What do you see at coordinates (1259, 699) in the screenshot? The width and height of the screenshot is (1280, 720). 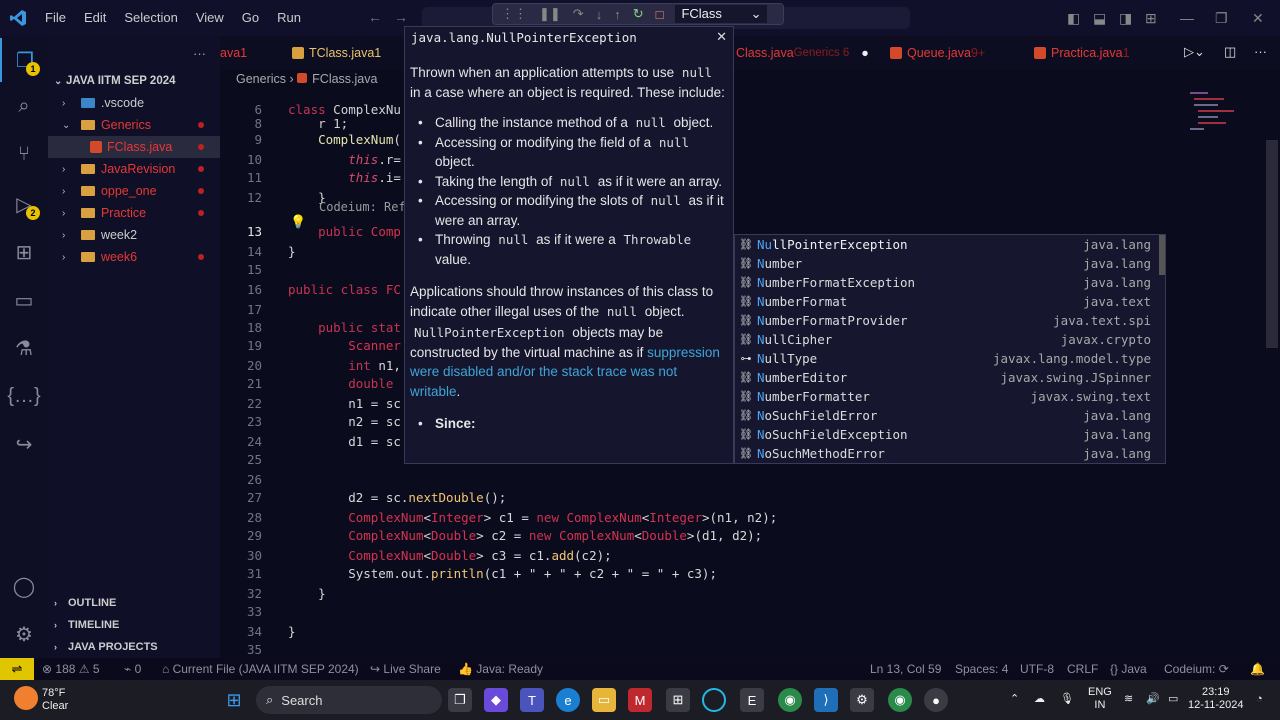 I see `notification-center-icon: ◔` at bounding box center [1259, 699].